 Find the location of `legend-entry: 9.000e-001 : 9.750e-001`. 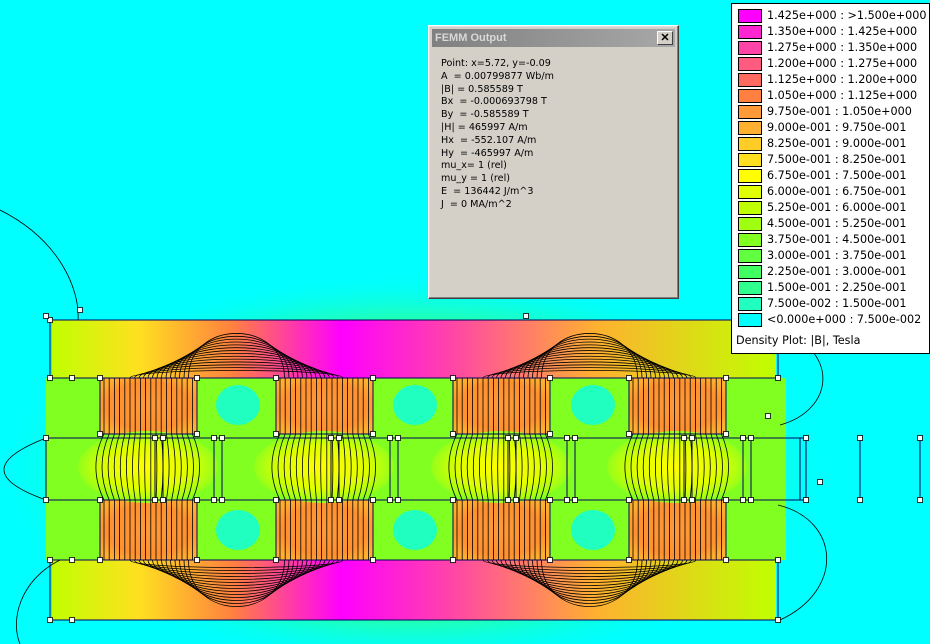

legend-entry: 9.000e-001 : 9.750e-001 is located at coordinates (832, 128).